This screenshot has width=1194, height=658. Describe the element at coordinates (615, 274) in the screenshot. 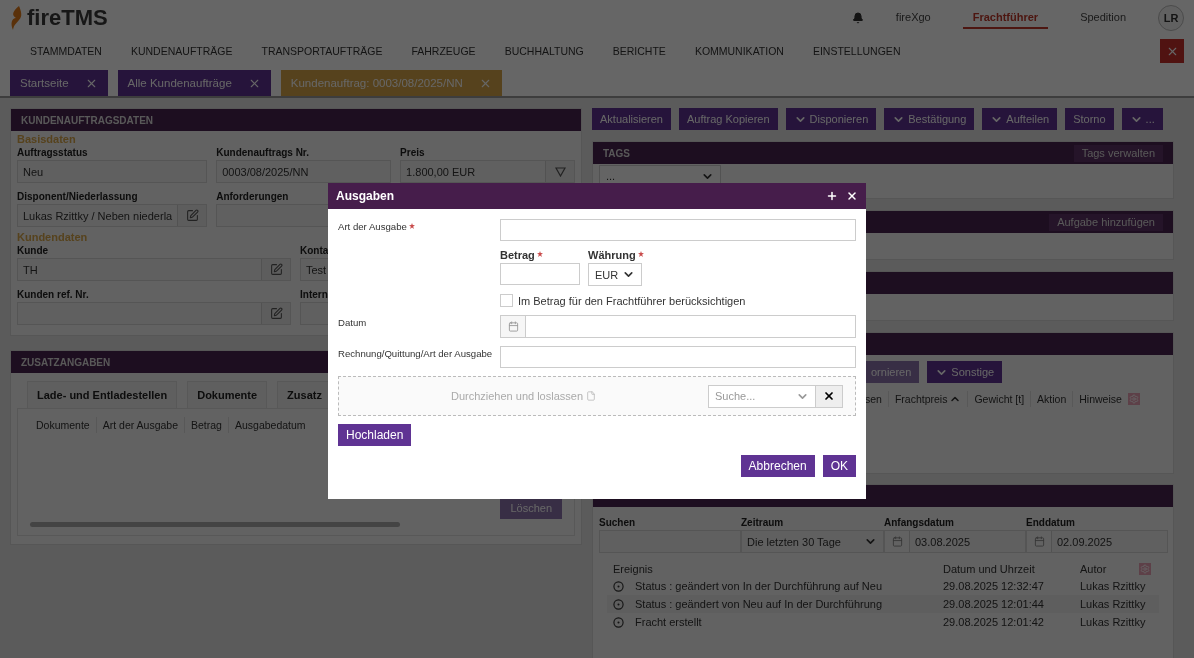

I see `currency-select: EUR` at that location.